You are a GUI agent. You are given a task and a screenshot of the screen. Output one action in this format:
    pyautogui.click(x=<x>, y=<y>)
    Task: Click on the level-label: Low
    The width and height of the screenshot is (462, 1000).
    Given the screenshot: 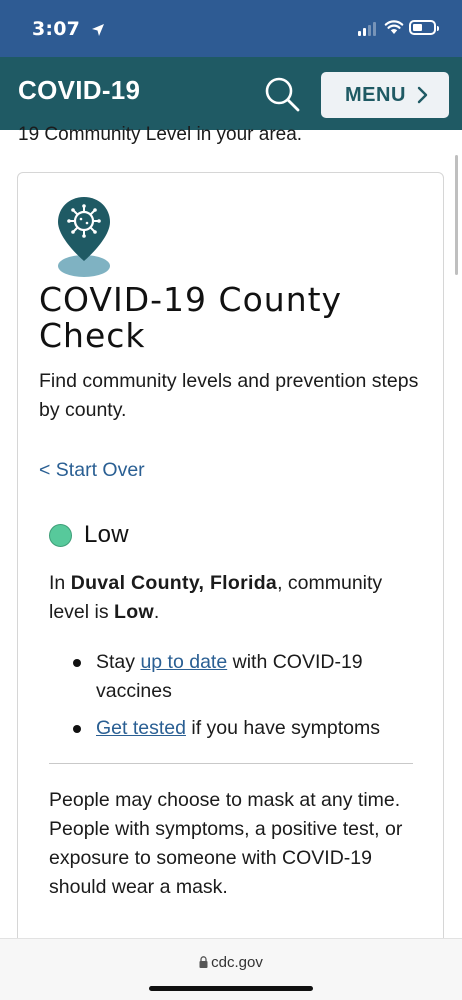 What is the action you would take?
    pyautogui.click(x=106, y=534)
    